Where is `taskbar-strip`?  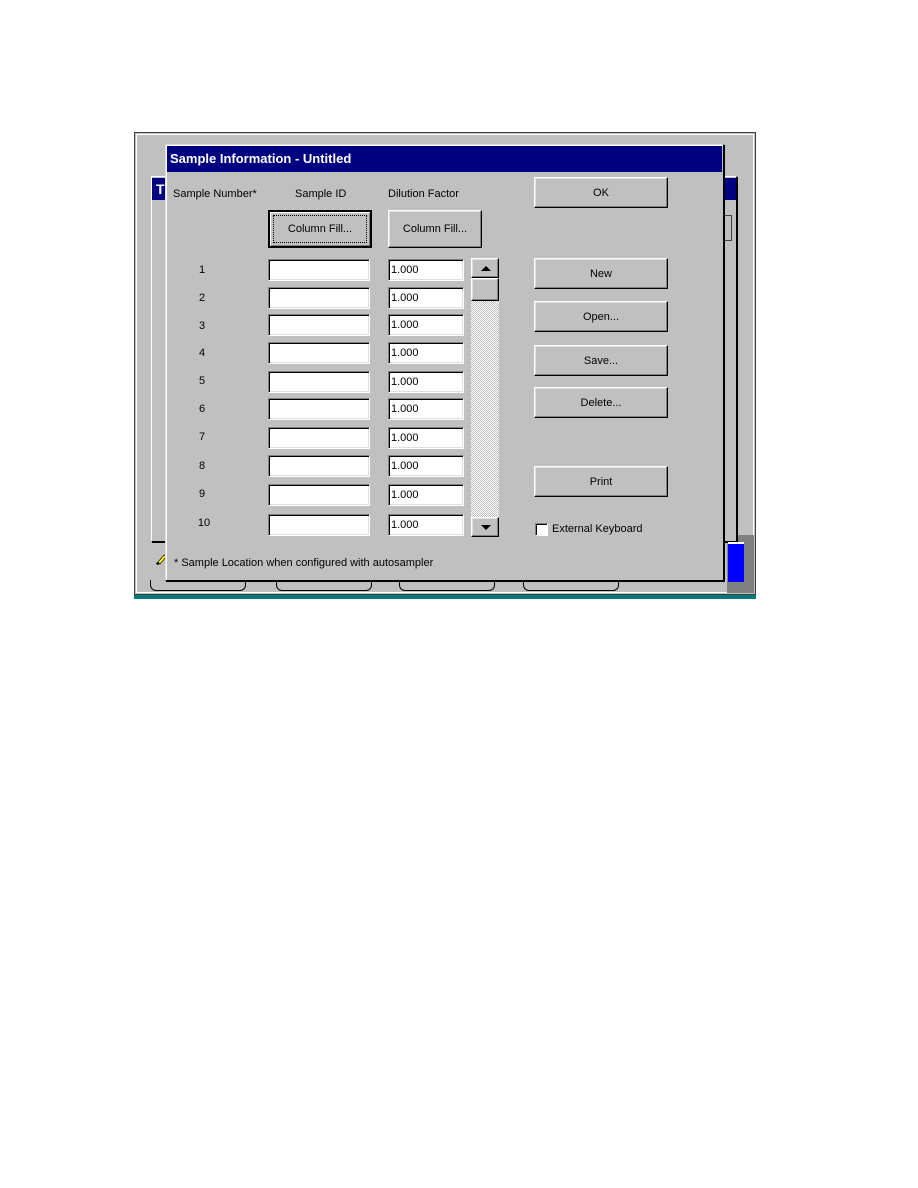 taskbar-strip is located at coordinates (445, 597).